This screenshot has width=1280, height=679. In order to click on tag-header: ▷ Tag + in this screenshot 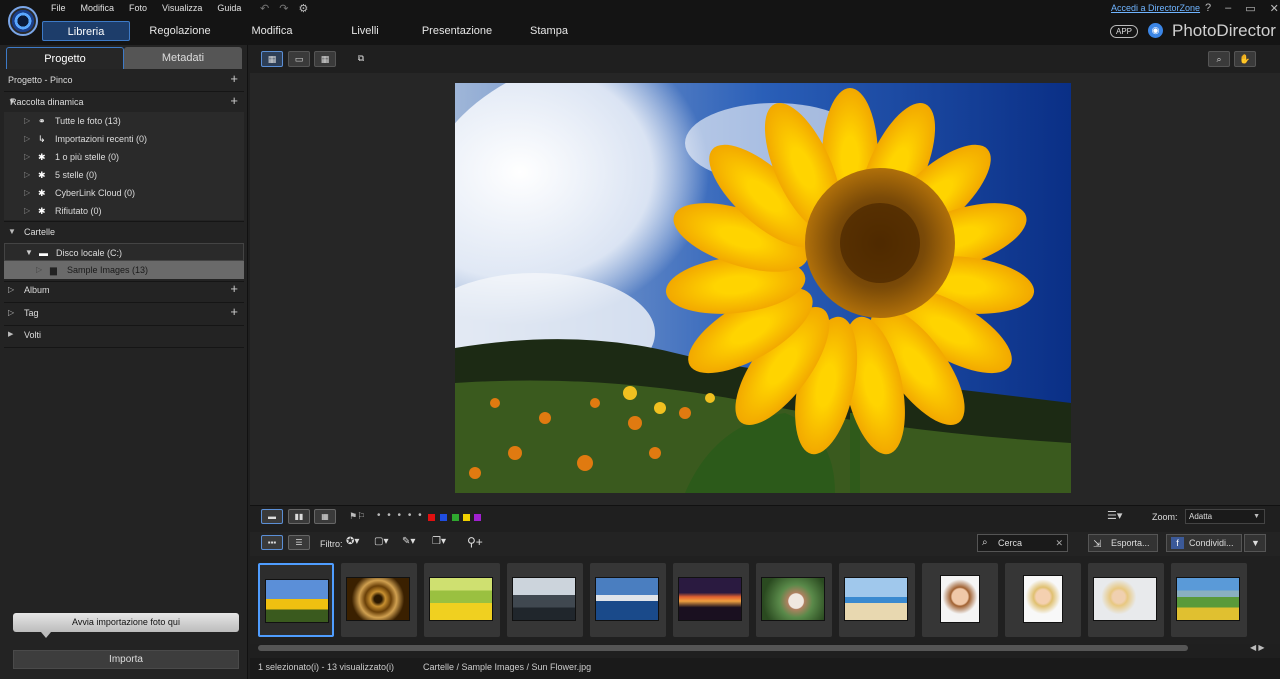, I will do `click(124, 313)`.